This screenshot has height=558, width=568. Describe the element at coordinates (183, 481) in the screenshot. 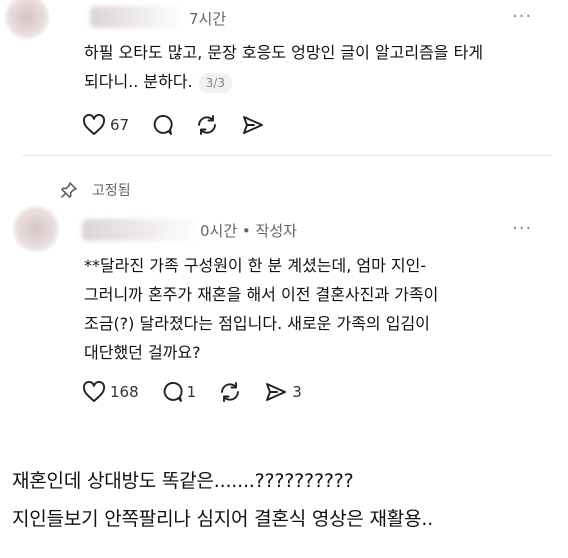

I see `caption-line: 재혼인데 상대방도 똑같은.......??????????` at that location.